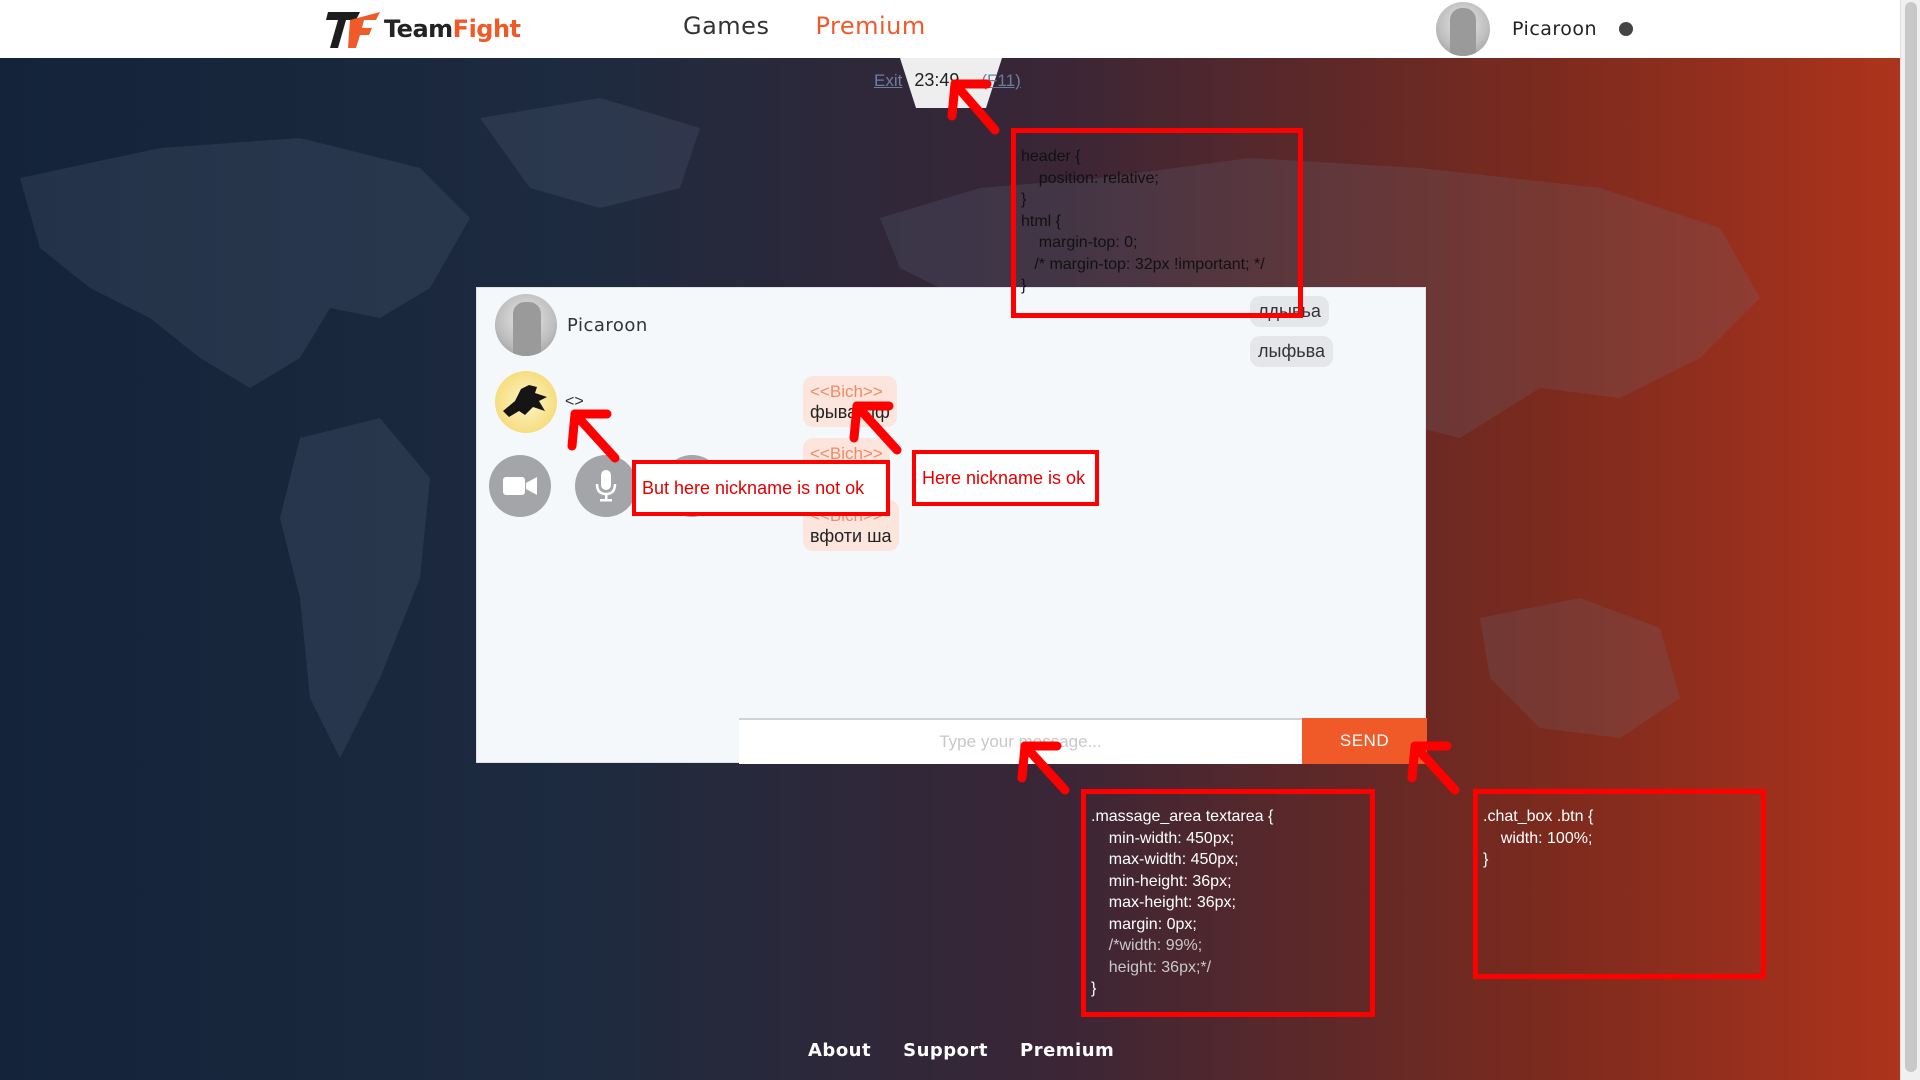 This screenshot has width=1920, height=1080. What do you see at coordinates (574, 401) in the screenshot?
I see `contact-name: <>` at bounding box center [574, 401].